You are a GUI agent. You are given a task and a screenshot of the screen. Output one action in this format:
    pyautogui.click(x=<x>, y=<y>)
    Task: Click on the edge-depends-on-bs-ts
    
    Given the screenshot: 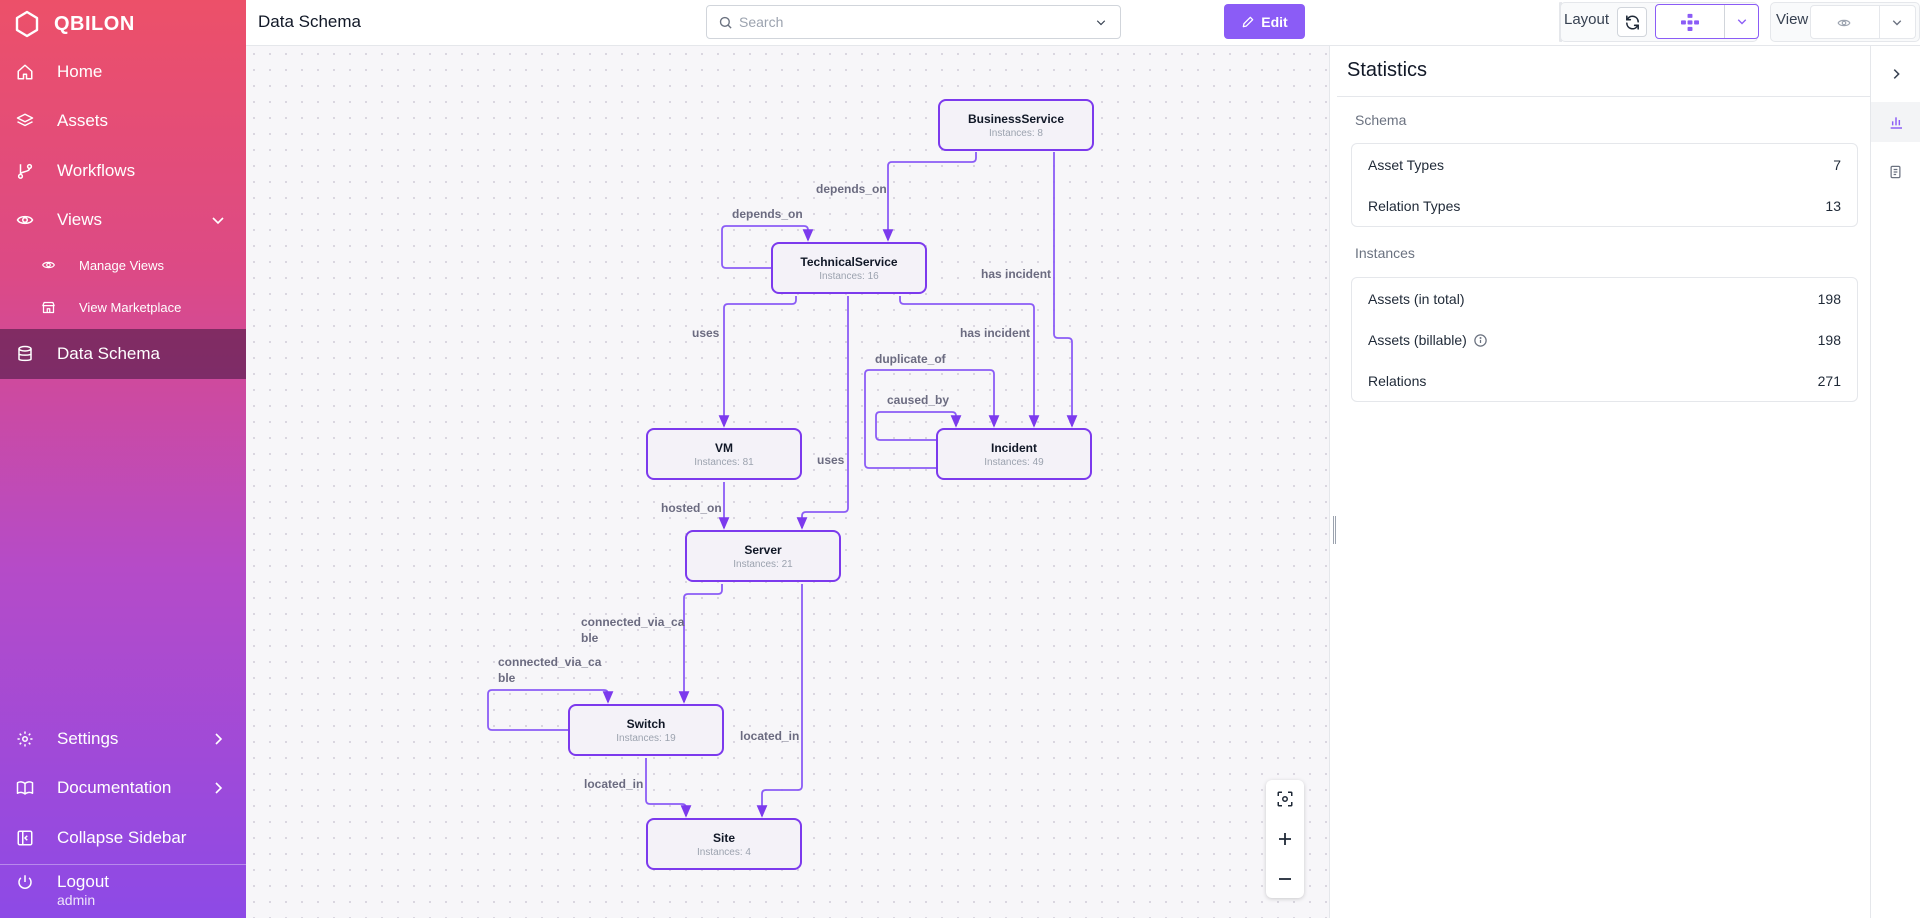 What is the action you would take?
    pyautogui.click(x=929, y=197)
    